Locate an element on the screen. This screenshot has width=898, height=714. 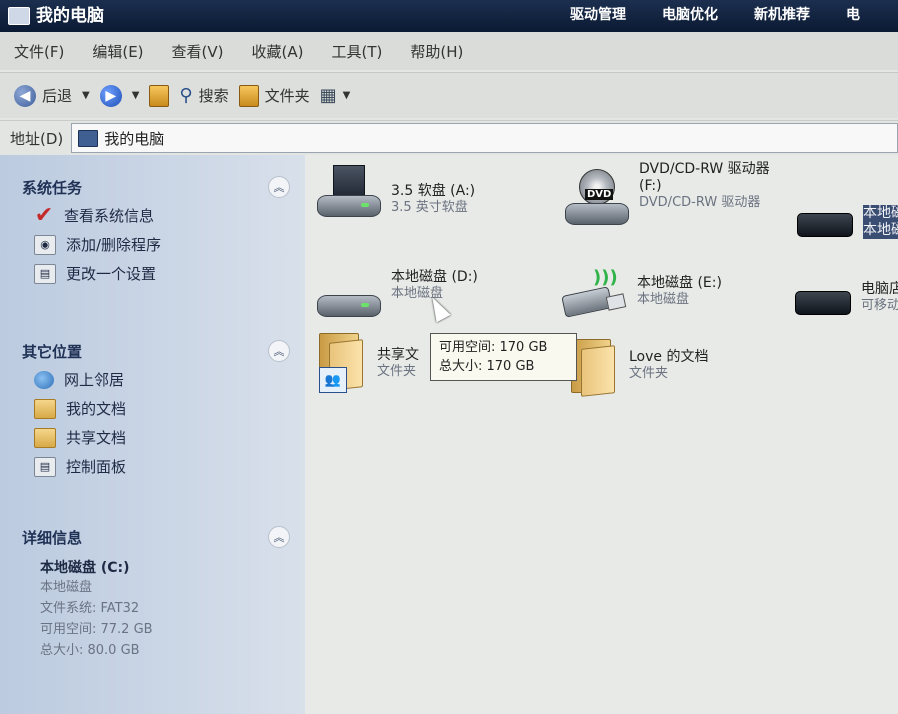
search-button: ⚲ 搜索 is located at coordinates (203, 95).